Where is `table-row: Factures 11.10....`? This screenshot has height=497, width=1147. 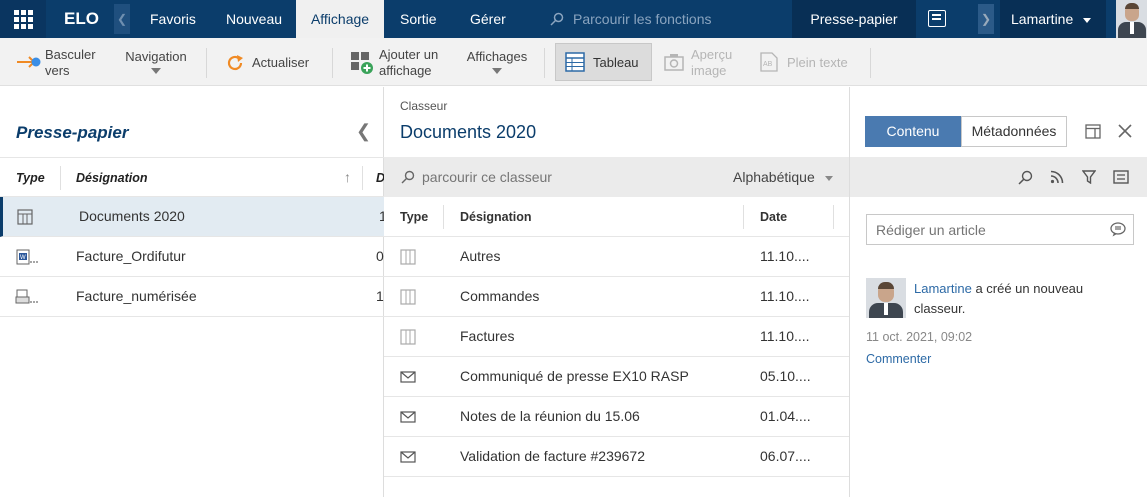
table-row: Factures 11.10.... is located at coordinates (616, 337).